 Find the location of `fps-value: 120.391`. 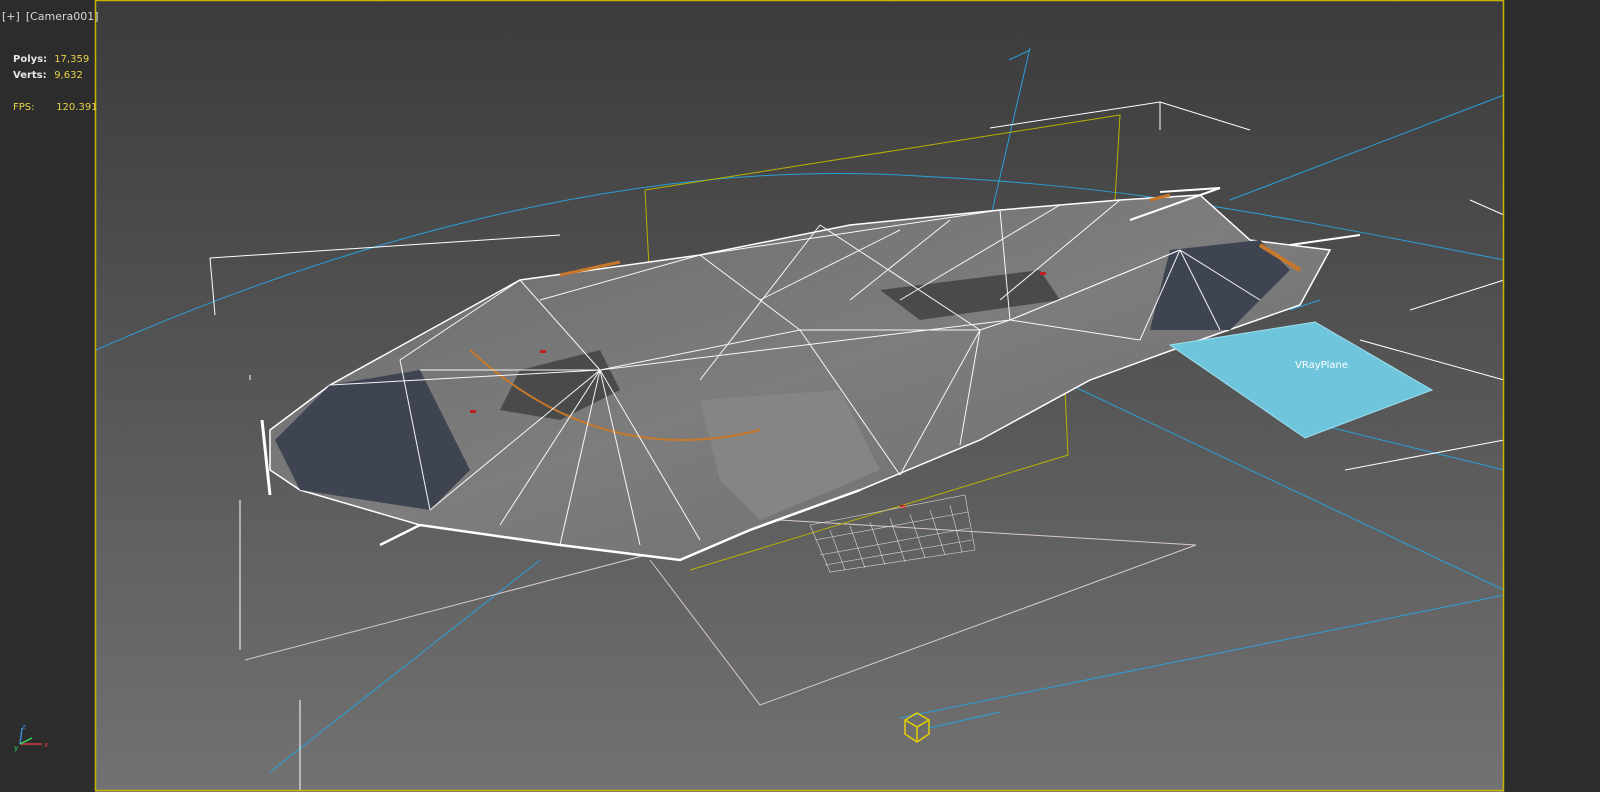

fps-value: 120.391 is located at coordinates (77, 107).